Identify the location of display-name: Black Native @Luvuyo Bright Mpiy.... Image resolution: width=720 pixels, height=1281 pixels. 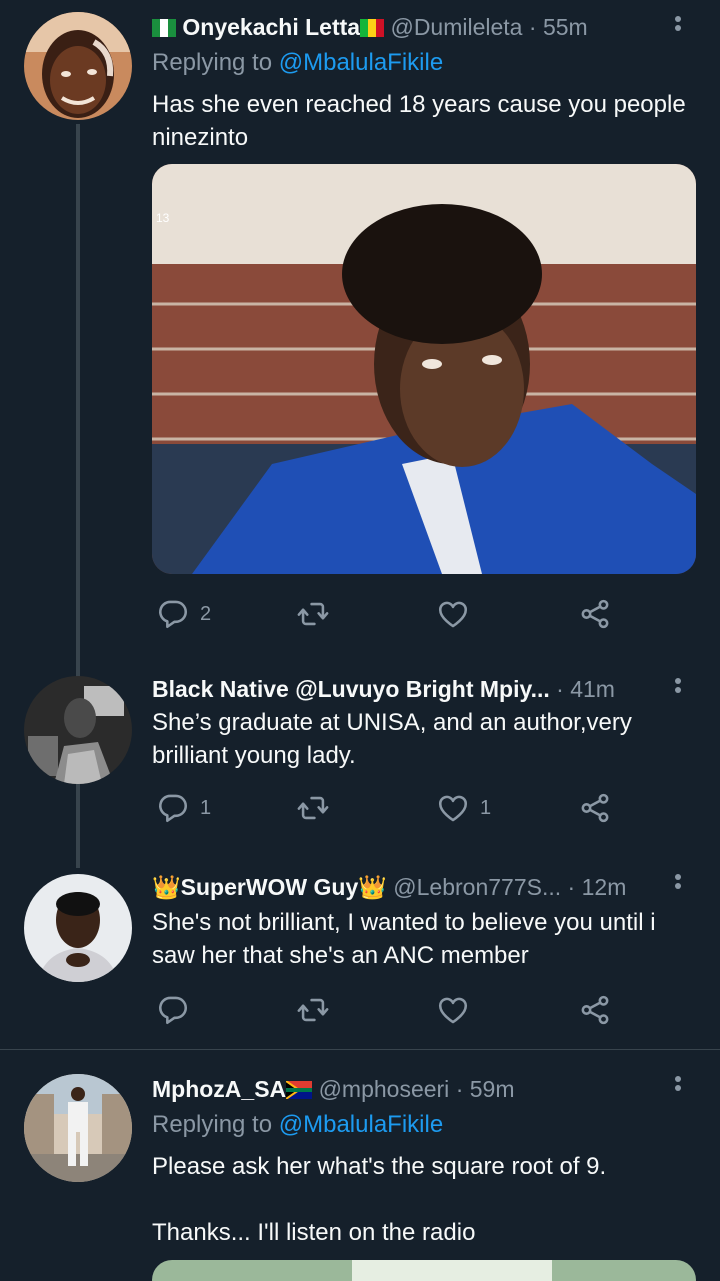
(351, 689).